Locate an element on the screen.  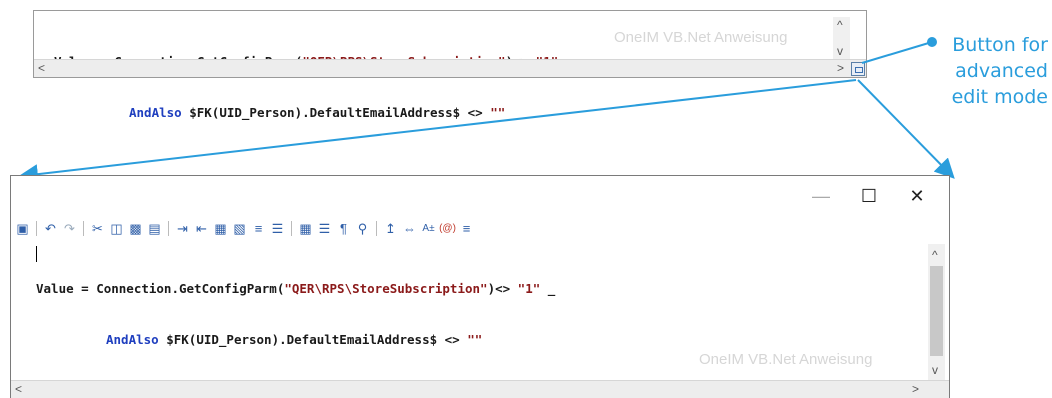
minimize-button: — is located at coordinates (821, 196).